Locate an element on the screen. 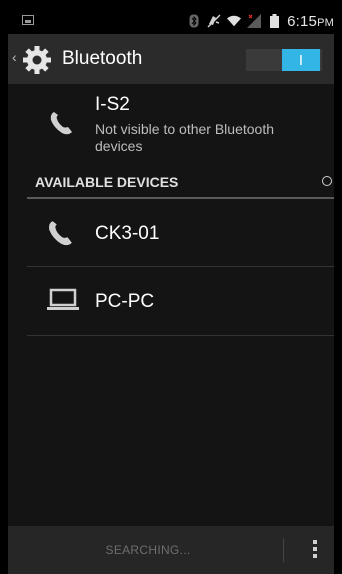  device-item: PC-PC is located at coordinates (171, 301).